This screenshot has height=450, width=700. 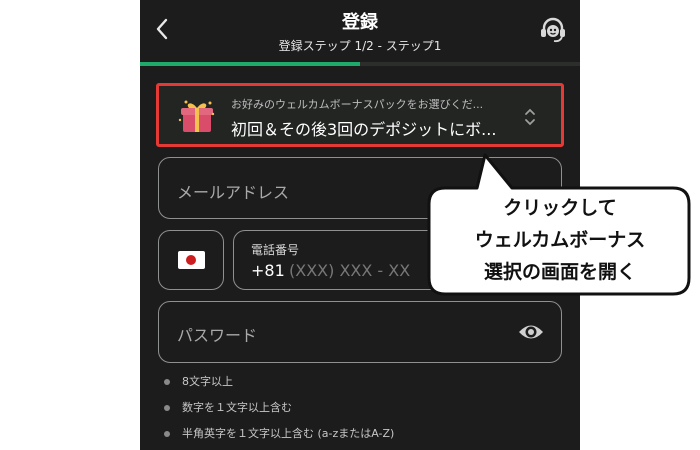 I want to click on support-button, so click(x=553, y=30).